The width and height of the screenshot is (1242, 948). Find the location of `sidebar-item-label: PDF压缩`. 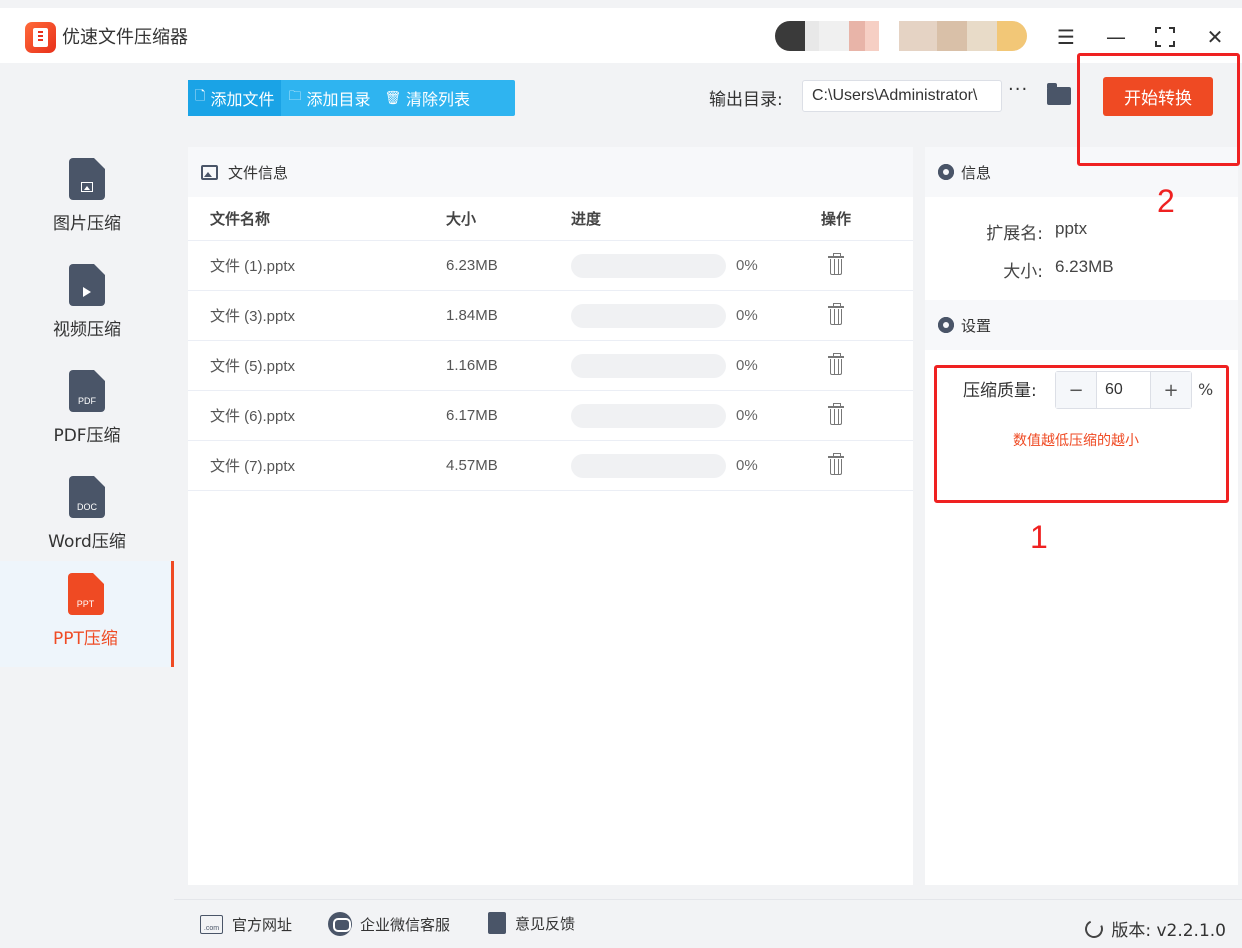

sidebar-item-label: PDF压缩 is located at coordinates (87, 436).